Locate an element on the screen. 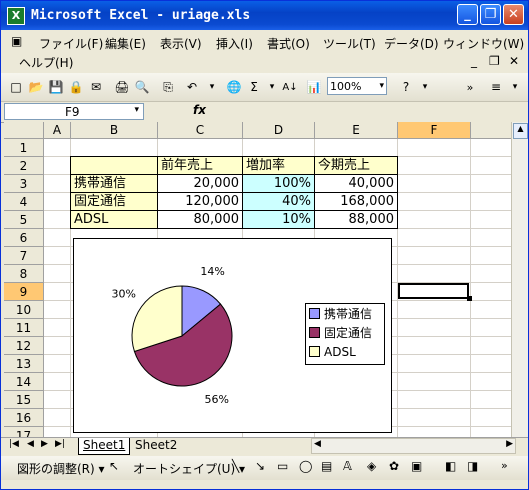  menu-window: ウィンドウ(W) is located at coordinates (483, 43).